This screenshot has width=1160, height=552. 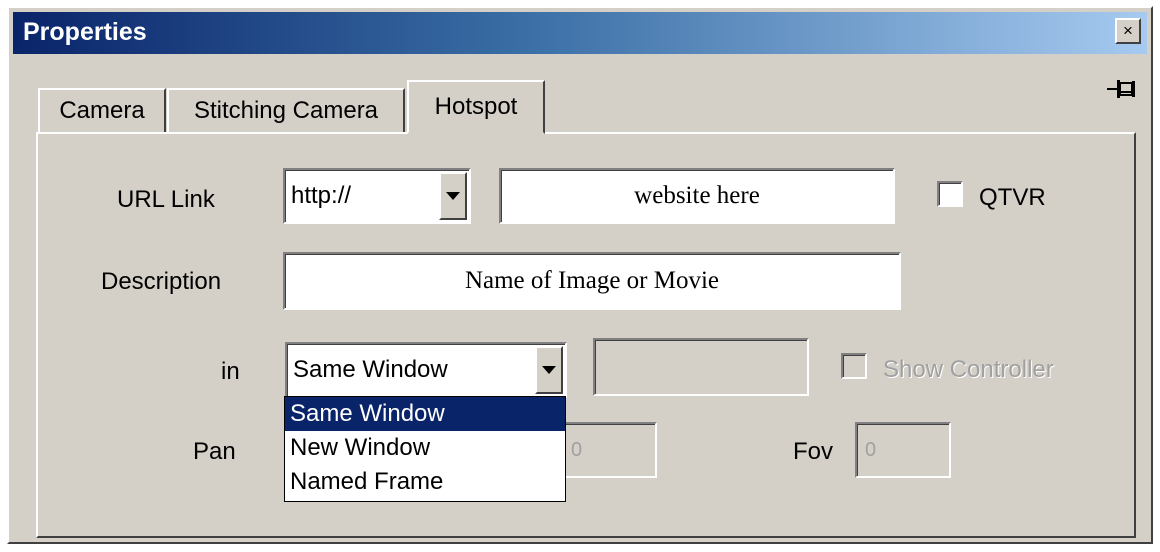 What do you see at coordinates (854, 366) in the screenshot?
I see `show-controller-checkbox` at bounding box center [854, 366].